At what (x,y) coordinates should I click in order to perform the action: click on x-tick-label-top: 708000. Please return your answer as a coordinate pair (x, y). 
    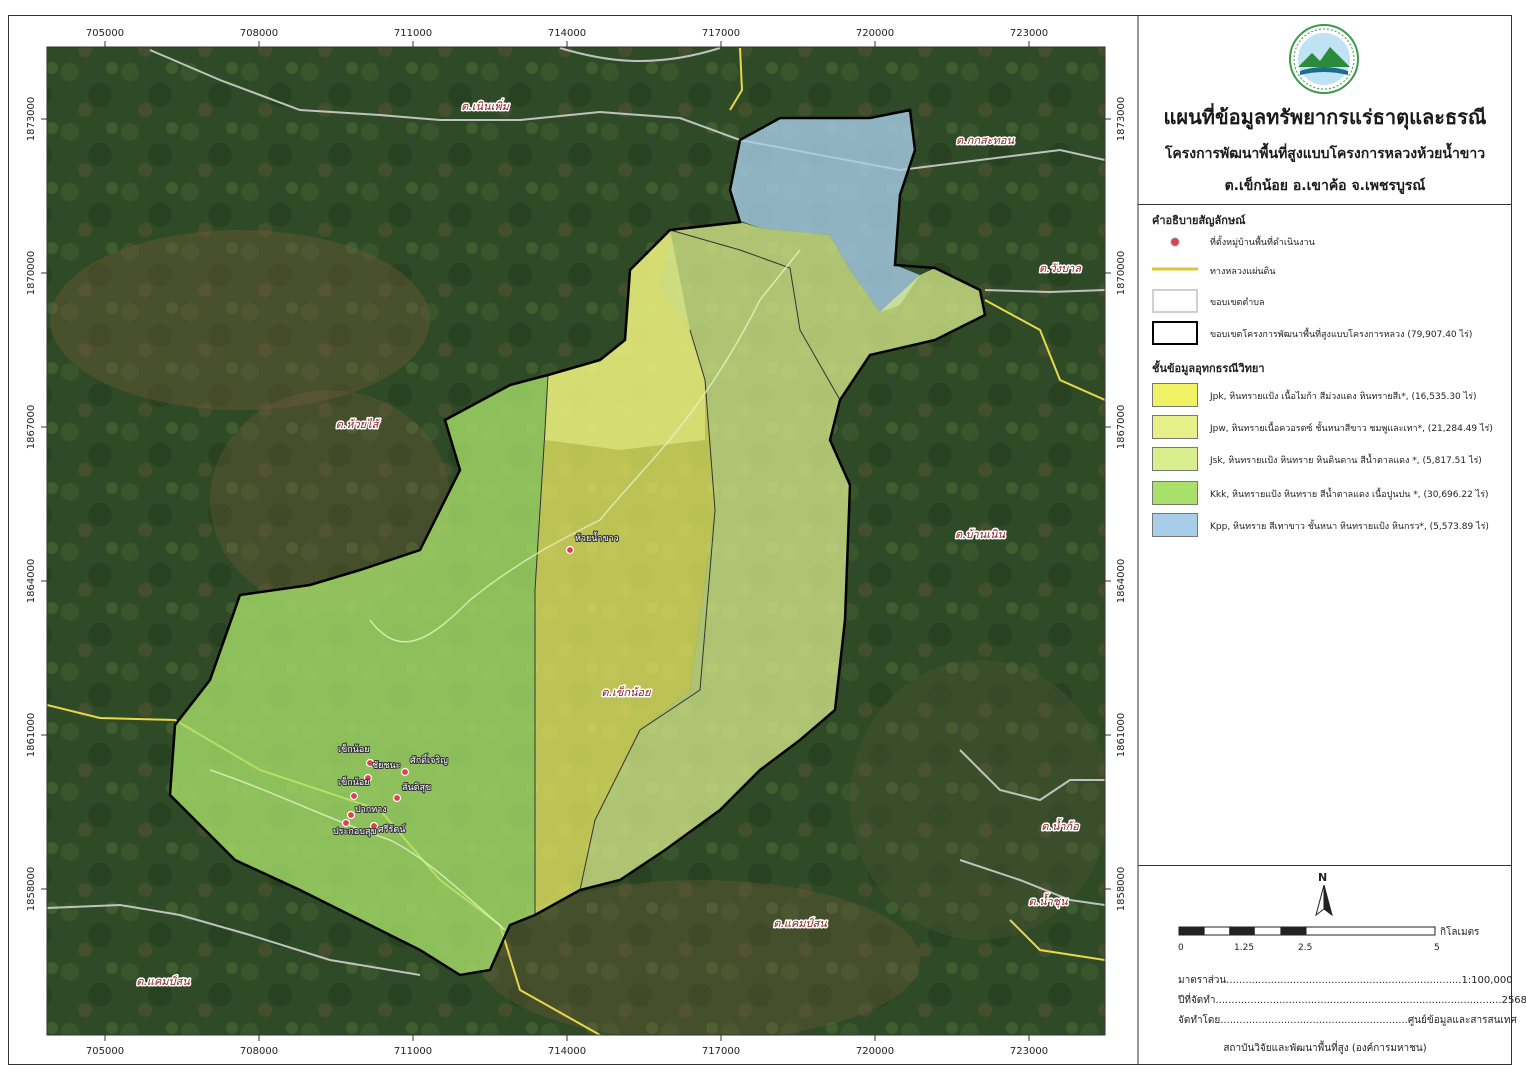
    Looking at the image, I should click on (259, 33).